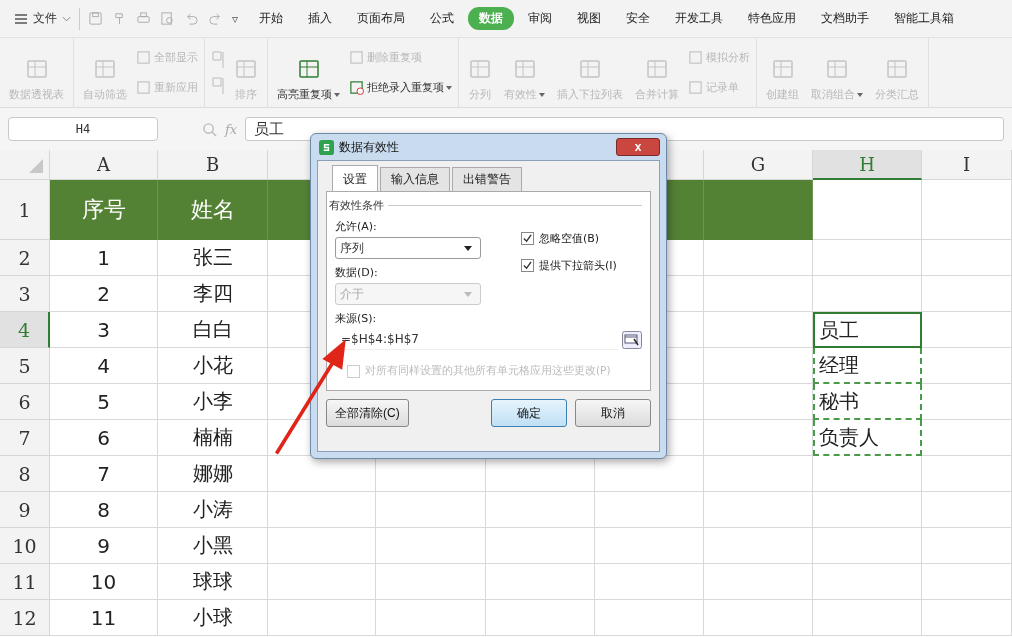 The width and height of the screenshot is (1012, 637). What do you see at coordinates (213, 294) in the screenshot?
I see `table-cell: 李四` at bounding box center [213, 294].